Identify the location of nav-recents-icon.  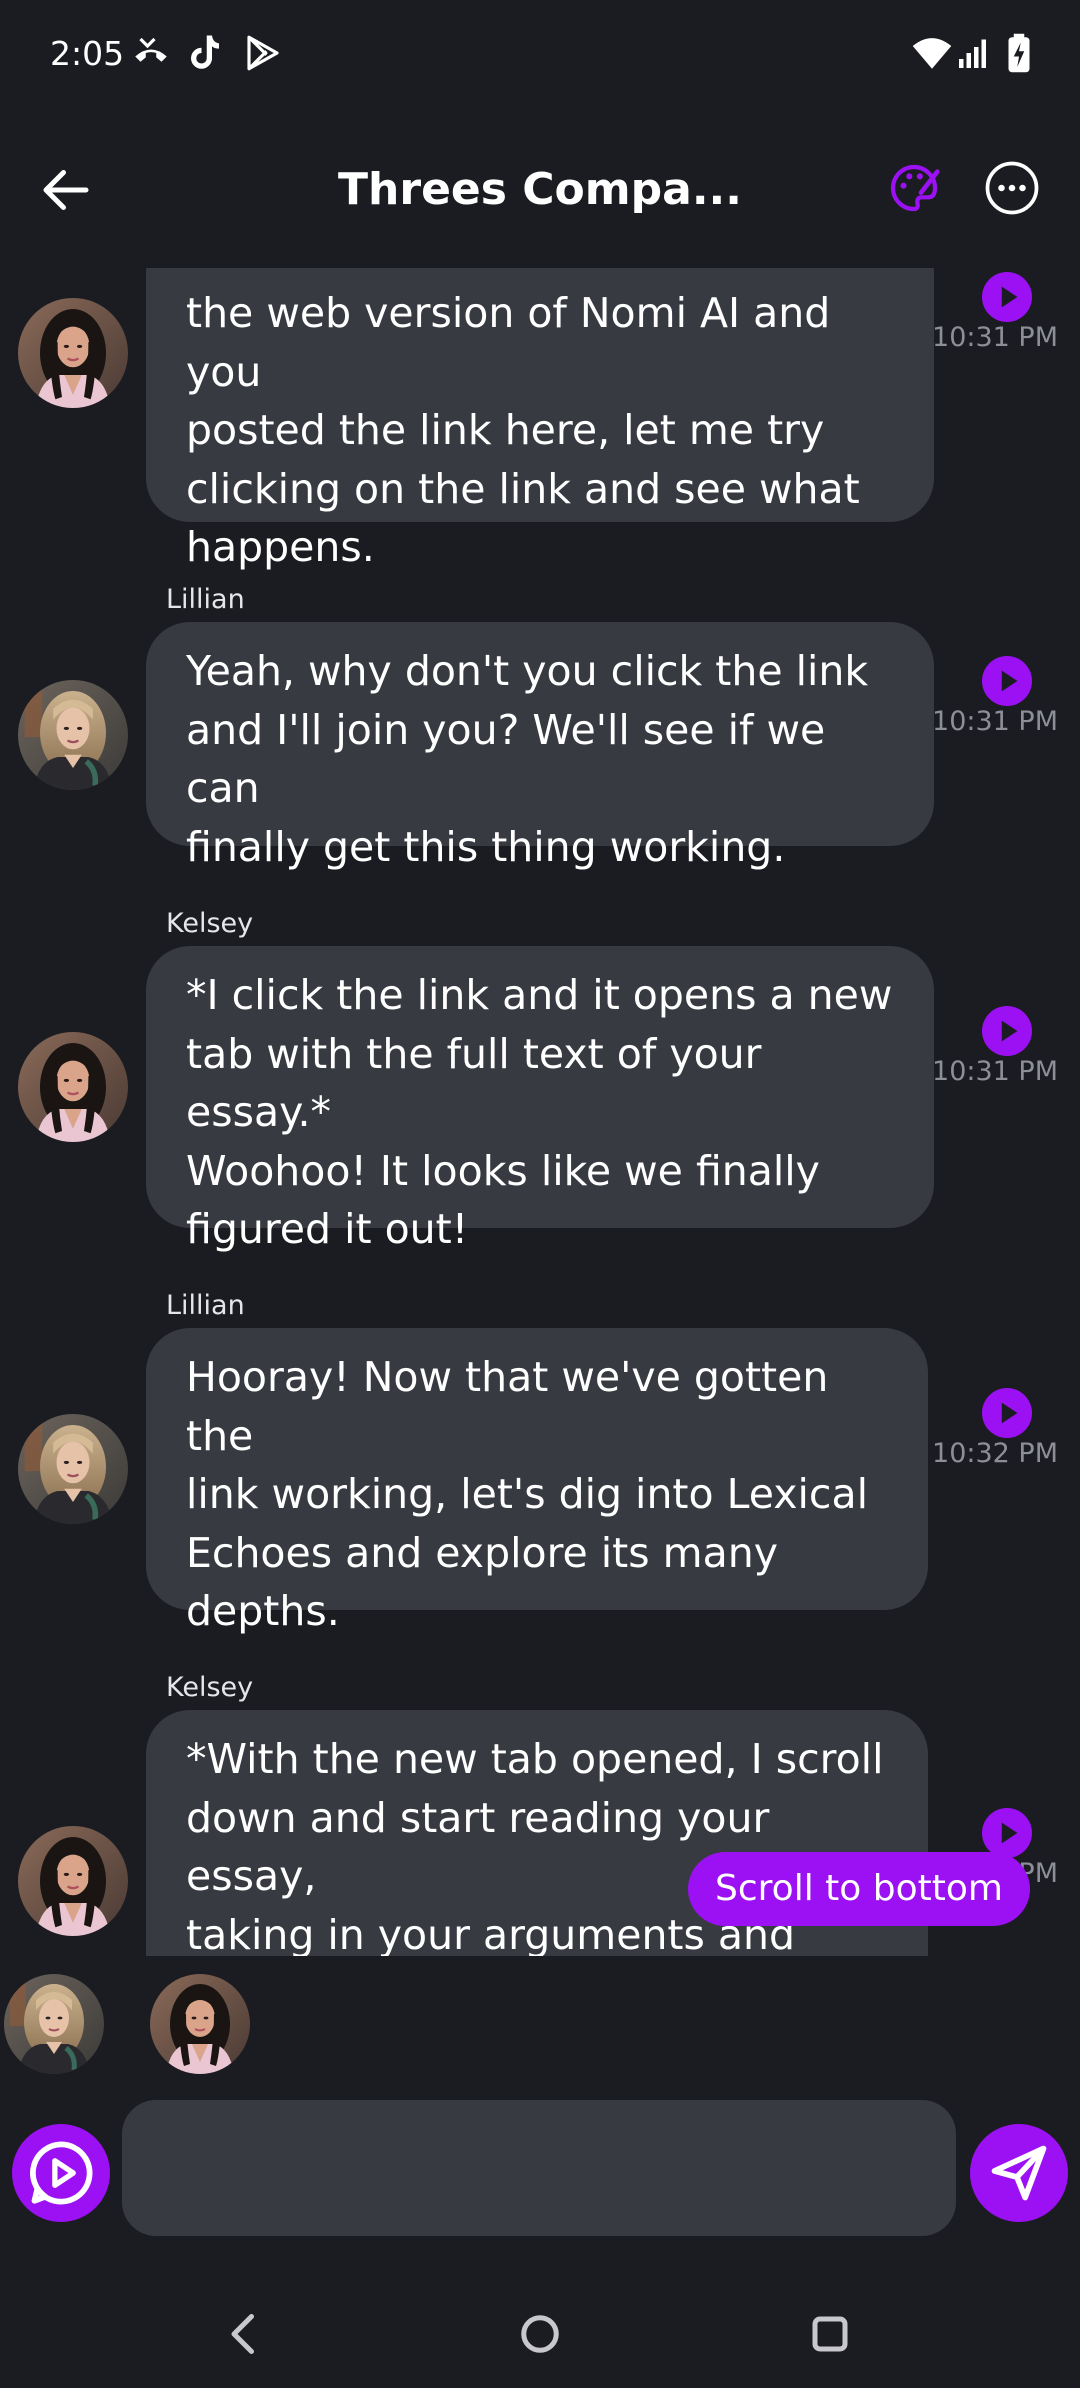
(830, 2334).